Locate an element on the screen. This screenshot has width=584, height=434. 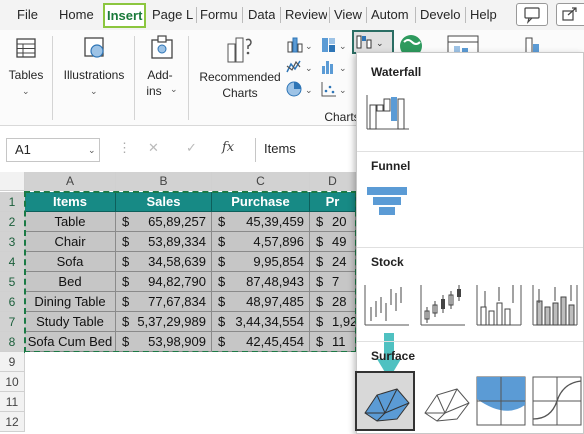
addins-icon is located at coordinates (162, 47).